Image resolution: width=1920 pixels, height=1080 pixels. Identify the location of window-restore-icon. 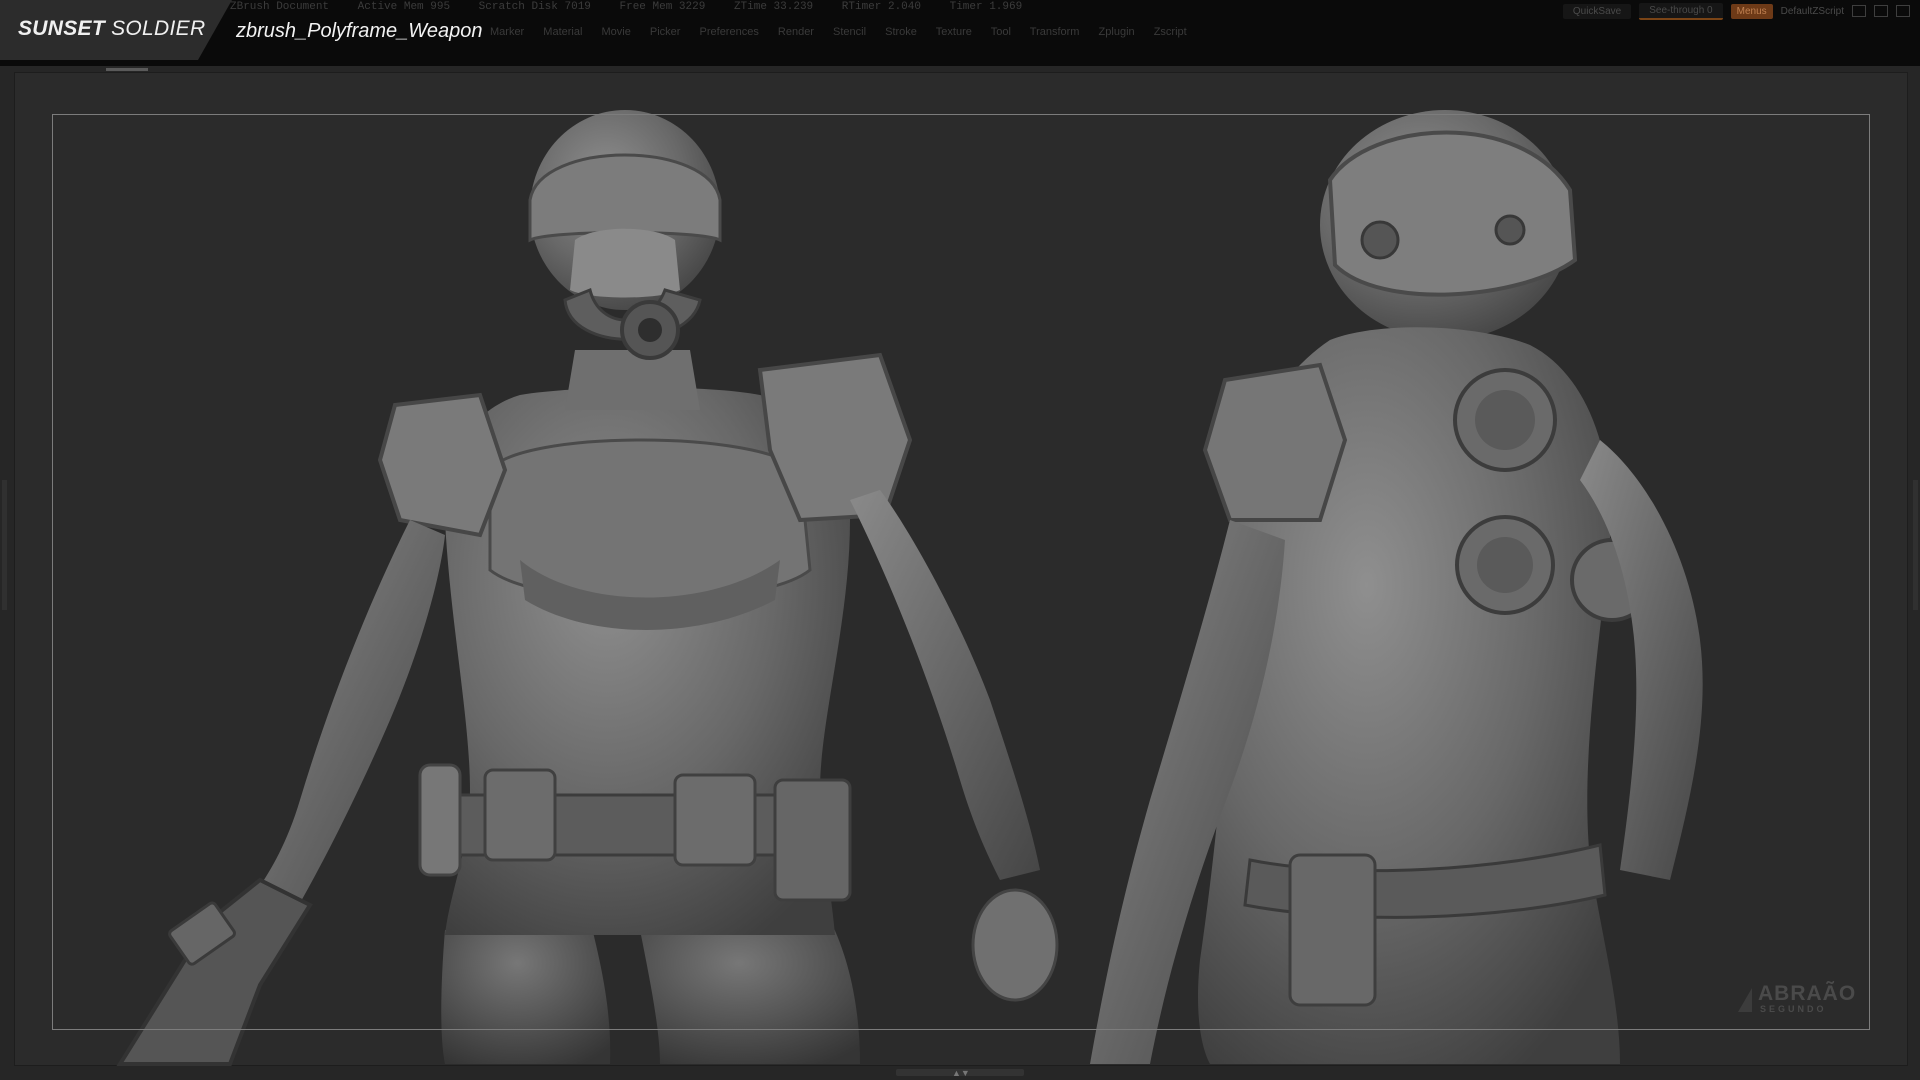
(1881, 11).